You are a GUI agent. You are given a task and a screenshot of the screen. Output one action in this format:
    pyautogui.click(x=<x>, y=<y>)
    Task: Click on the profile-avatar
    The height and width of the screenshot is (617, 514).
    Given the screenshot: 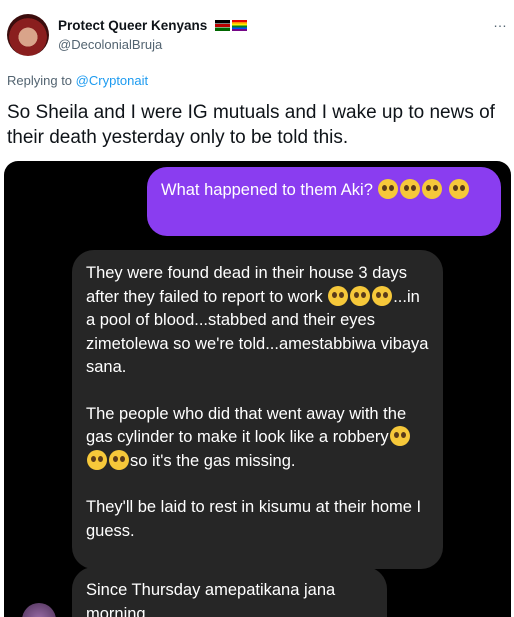 What is the action you would take?
    pyautogui.click(x=28, y=35)
    